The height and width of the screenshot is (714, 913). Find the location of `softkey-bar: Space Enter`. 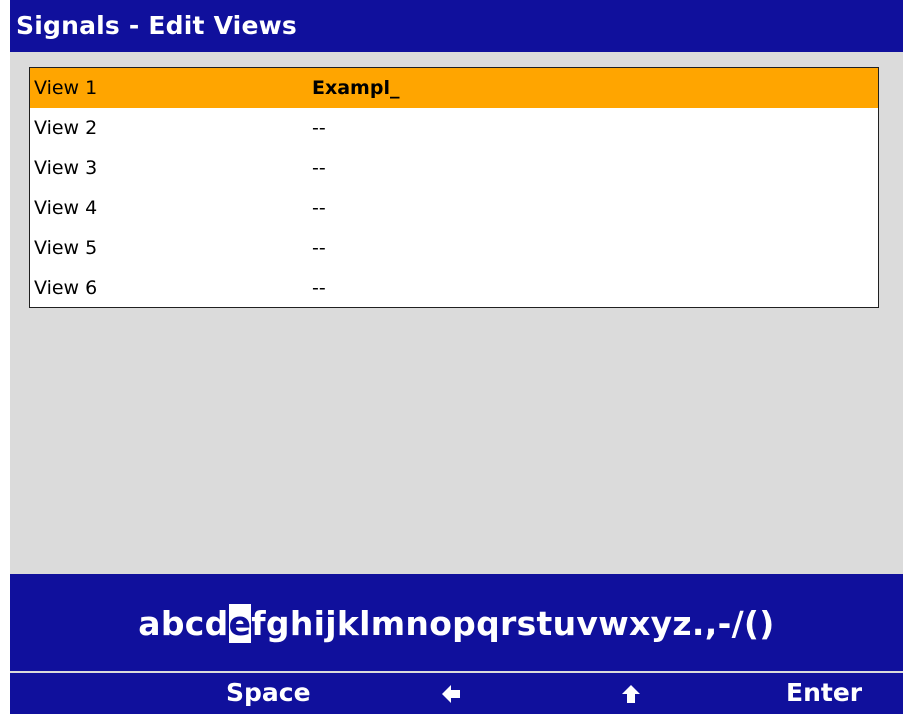

softkey-bar: Space Enter is located at coordinates (456, 693).